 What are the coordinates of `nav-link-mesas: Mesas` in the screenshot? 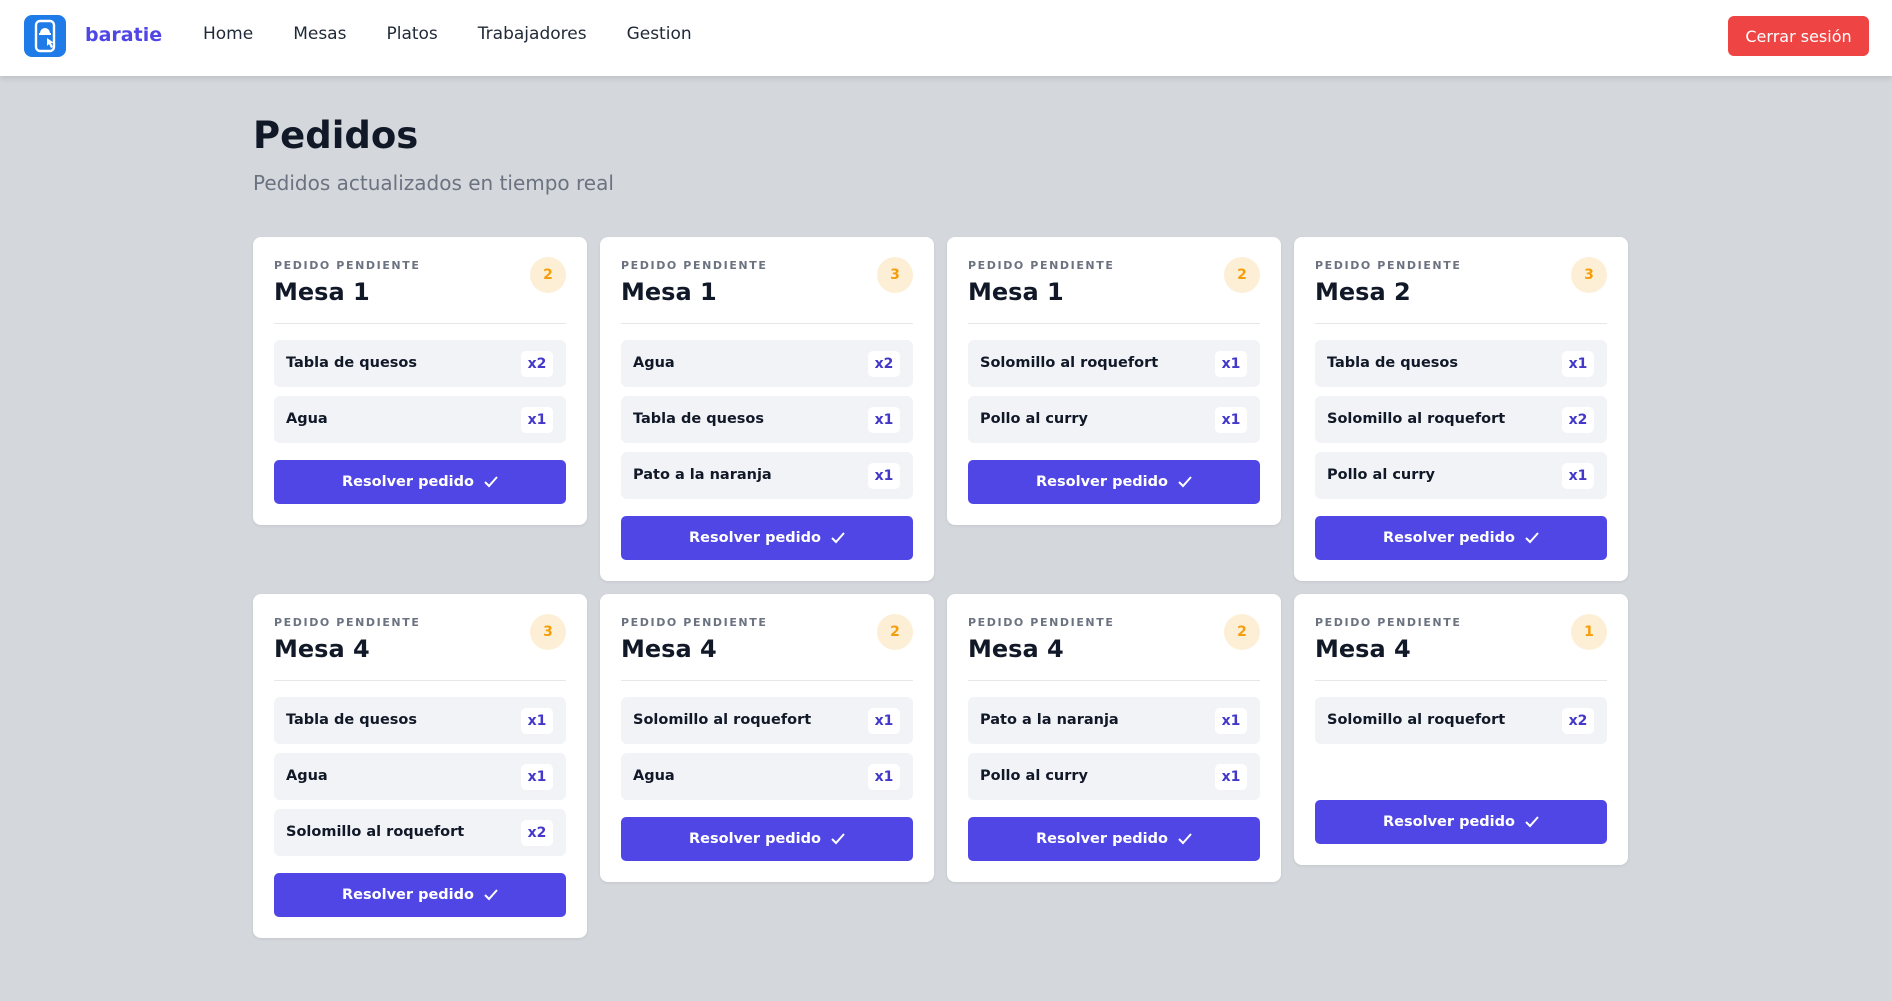 It's located at (319, 34).